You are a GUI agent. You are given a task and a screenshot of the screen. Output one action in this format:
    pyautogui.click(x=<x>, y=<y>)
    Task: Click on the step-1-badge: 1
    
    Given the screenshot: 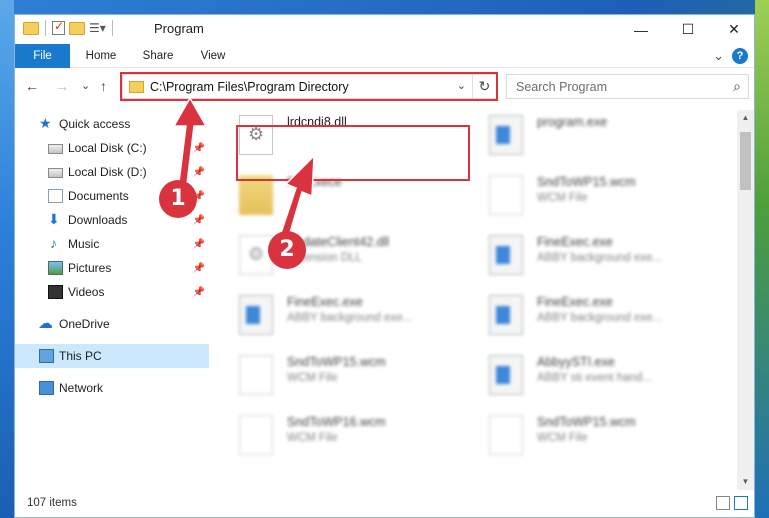 What is the action you would take?
    pyautogui.click(x=178, y=199)
    